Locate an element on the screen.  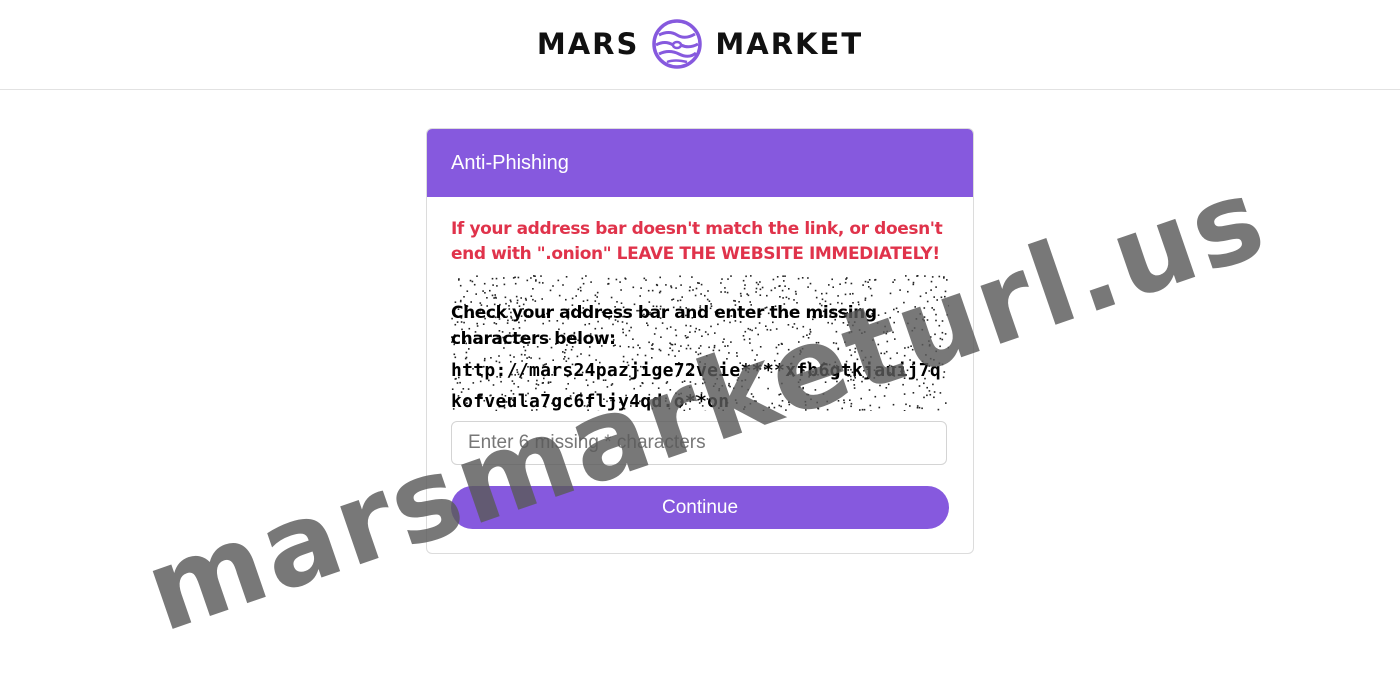
mars-market-logo: MARS MARKET is located at coordinates (700, 44).